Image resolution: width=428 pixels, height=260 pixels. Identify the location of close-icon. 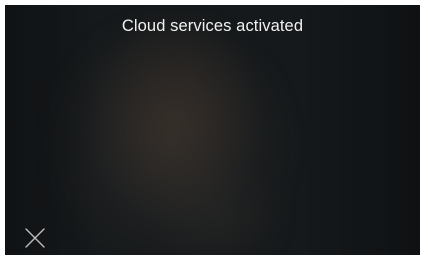
(35, 238).